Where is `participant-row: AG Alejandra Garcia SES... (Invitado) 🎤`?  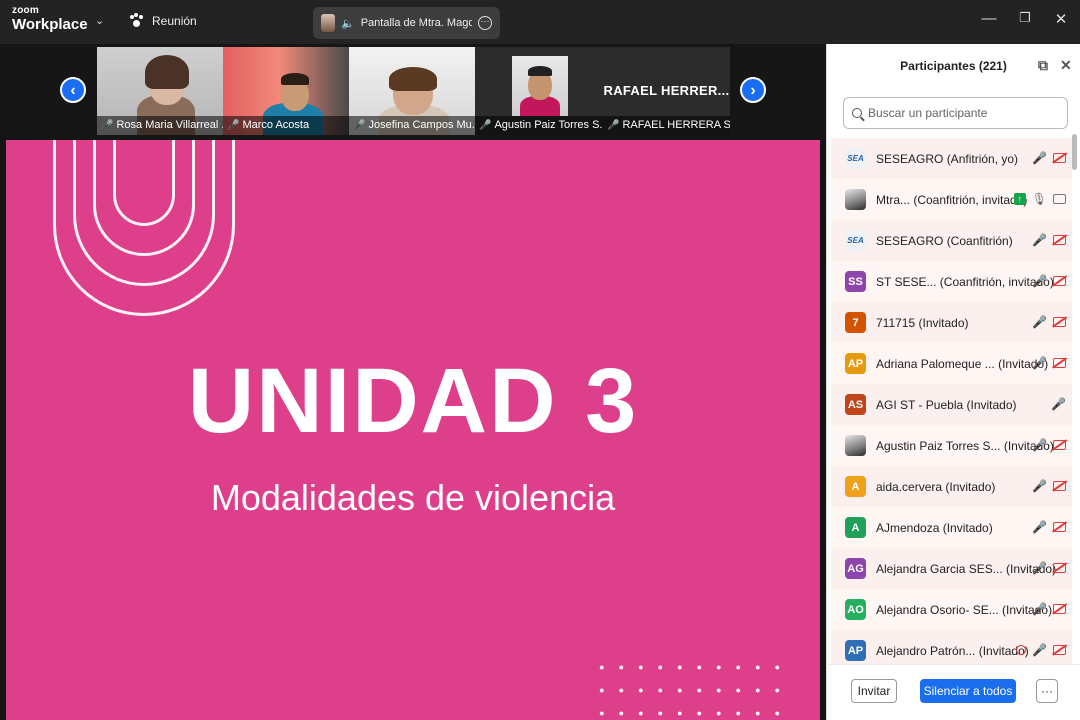 participant-row: AG Alejandra Garcia SES... (Invitado) 🎤 is located at coordinates (951, 568).